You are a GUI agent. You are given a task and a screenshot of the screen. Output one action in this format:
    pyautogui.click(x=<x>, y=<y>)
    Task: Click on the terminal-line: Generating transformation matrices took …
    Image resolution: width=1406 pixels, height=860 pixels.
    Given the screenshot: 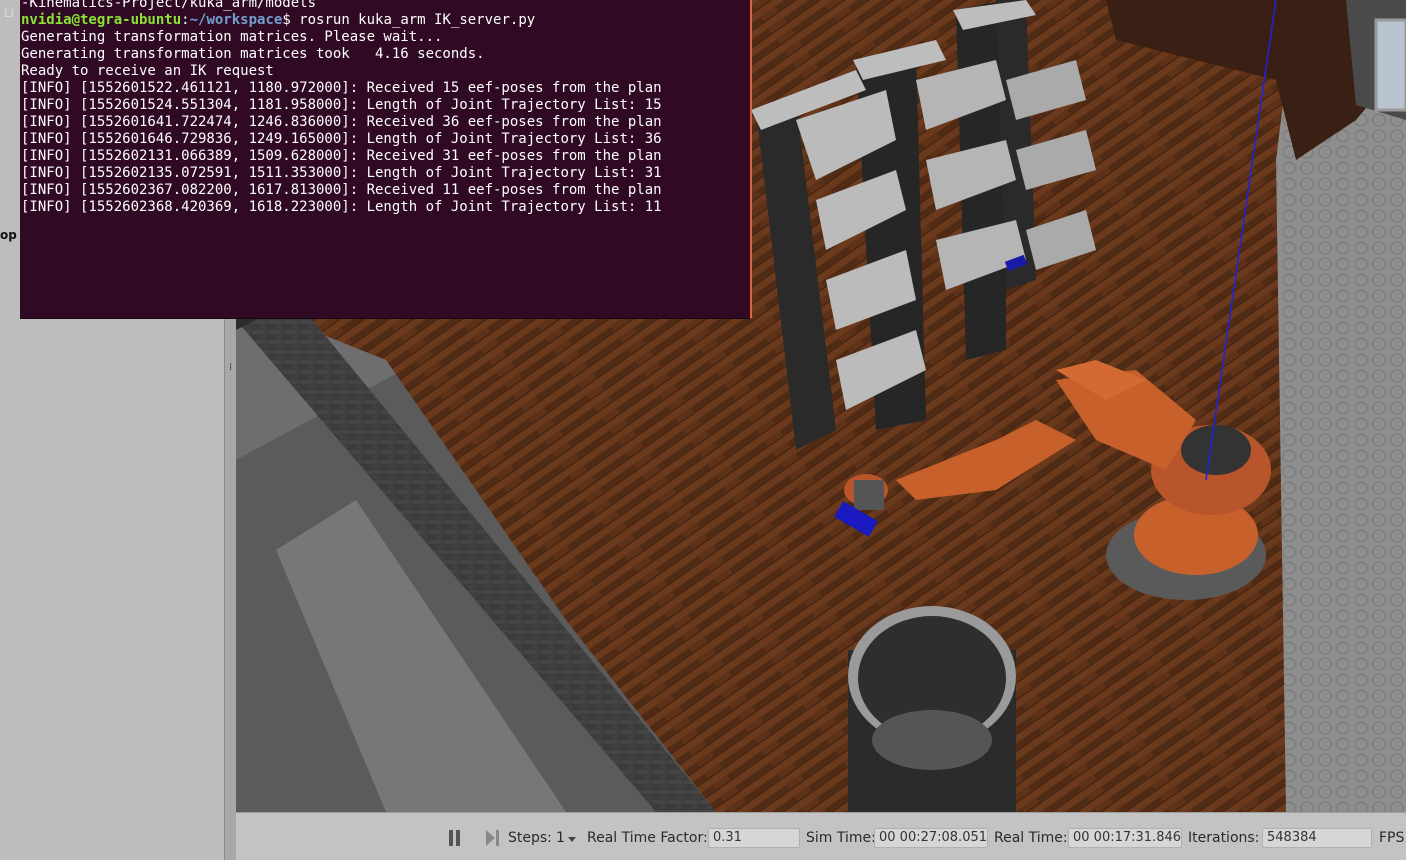 What is the action you would take?
    pyautogui.click(x=253, y=54)
    